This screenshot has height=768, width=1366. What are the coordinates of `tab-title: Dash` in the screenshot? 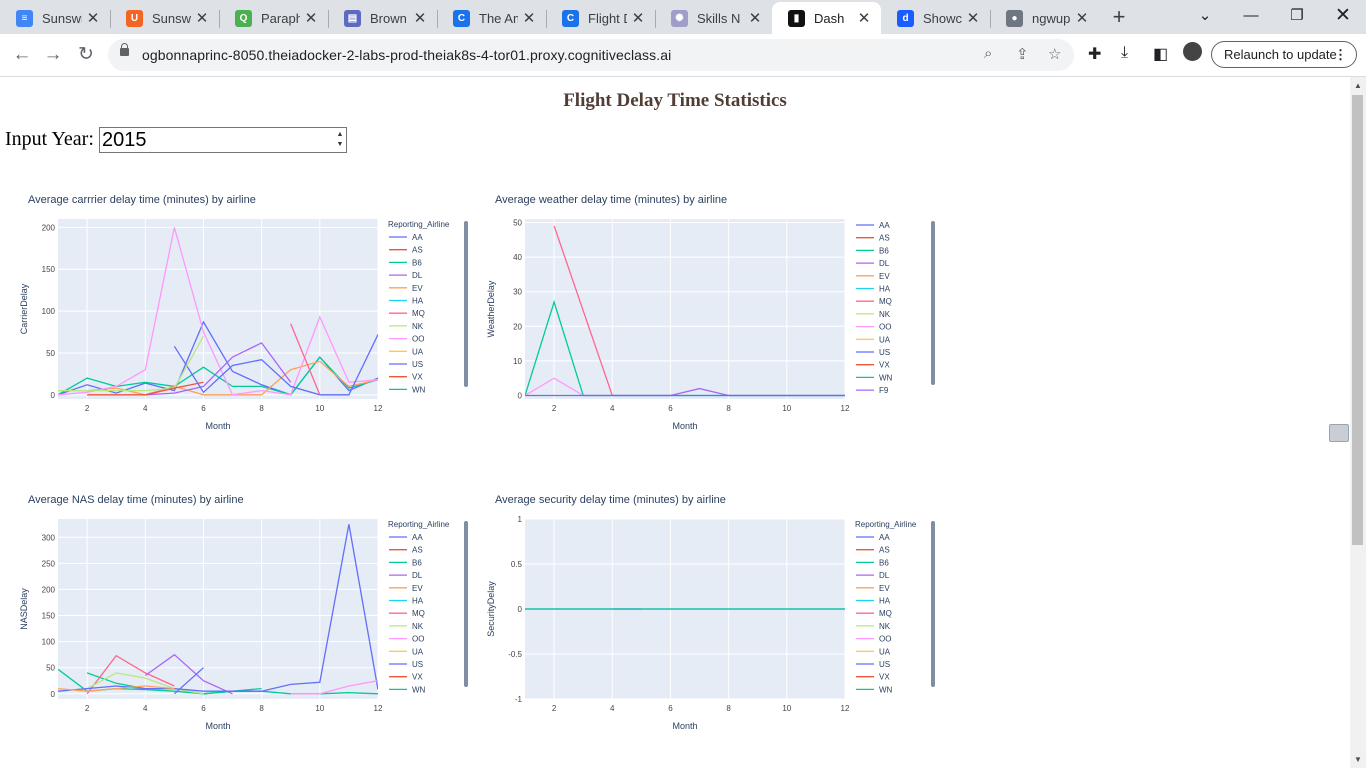 It's located at (829, 18).